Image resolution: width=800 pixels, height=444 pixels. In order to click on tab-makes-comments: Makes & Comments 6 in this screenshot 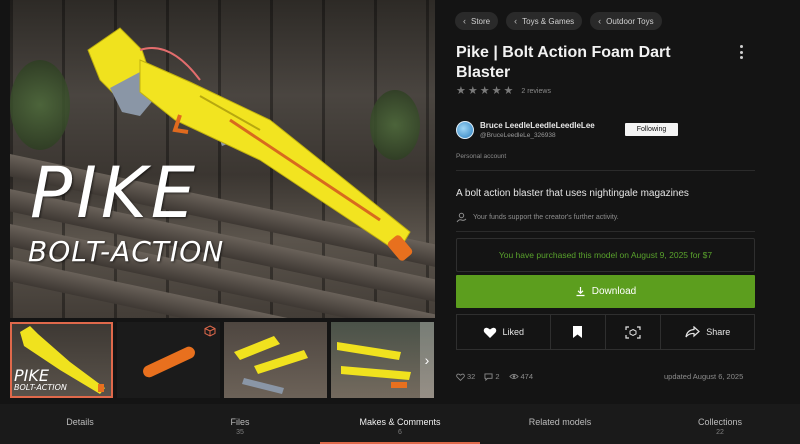, I will do `click(400, 424)`.